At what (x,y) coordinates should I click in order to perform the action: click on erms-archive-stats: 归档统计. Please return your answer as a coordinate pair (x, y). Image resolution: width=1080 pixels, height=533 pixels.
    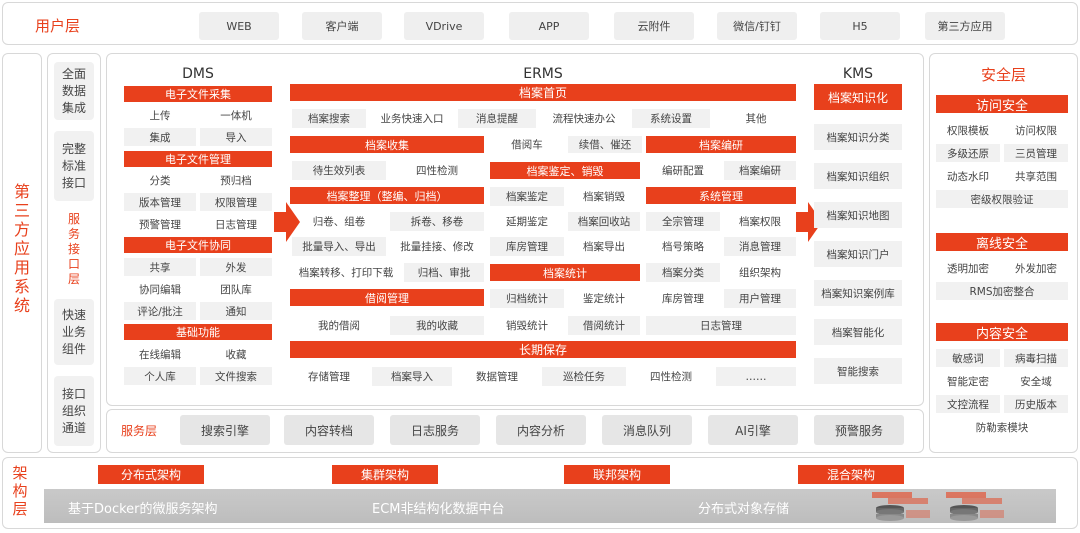
    Looking at the image, I should click on (527, 298).